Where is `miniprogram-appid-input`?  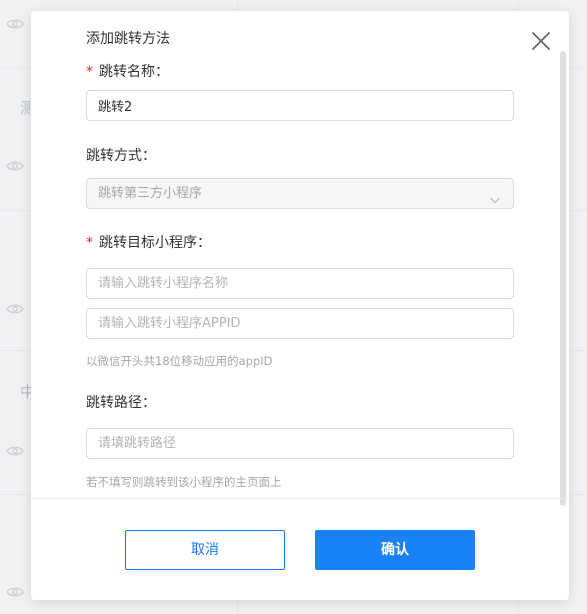 miniprogram-appid-input is located at coordinates (300, 323).